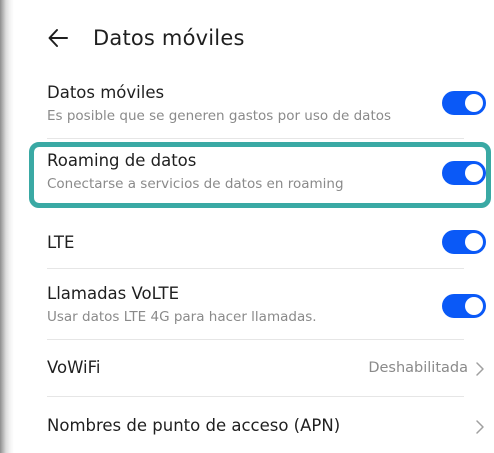  I want to click on volte-toggle, so click(464, 306).